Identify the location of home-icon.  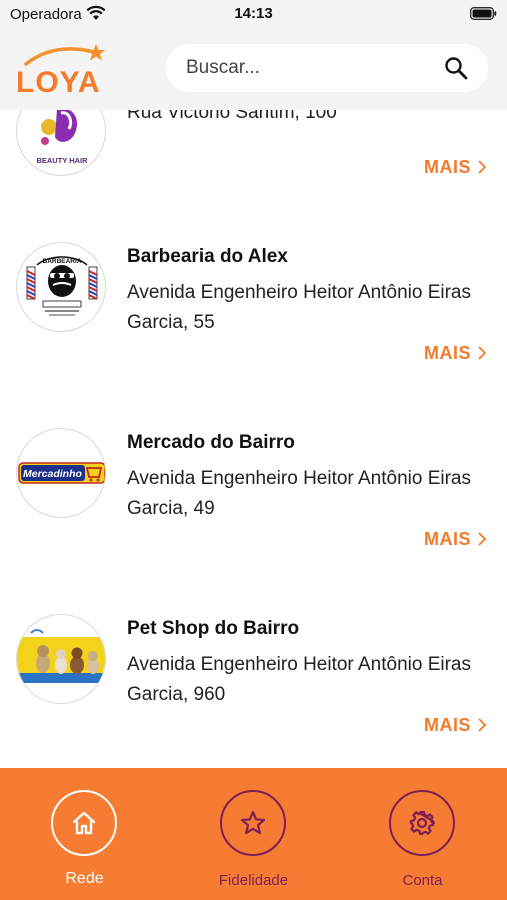
(84, 823).